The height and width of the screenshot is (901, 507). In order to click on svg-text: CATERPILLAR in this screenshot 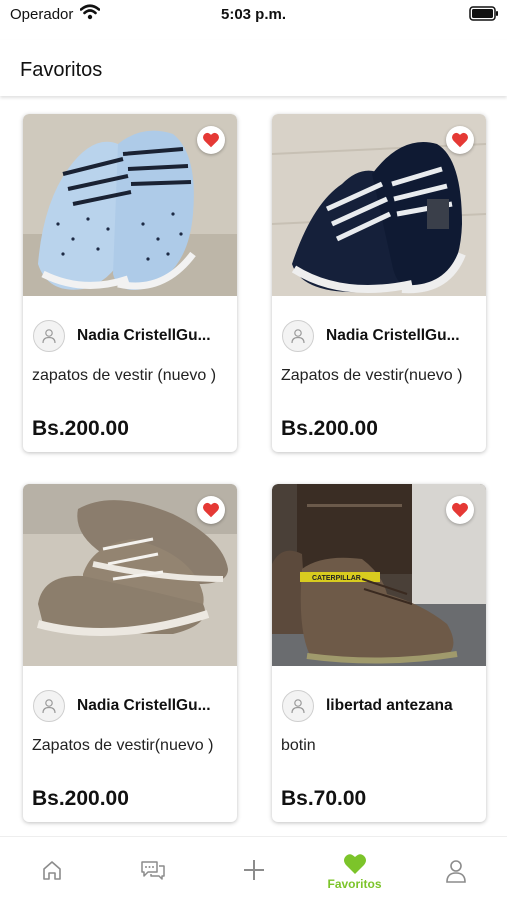, I will do `click(336, 578)`.